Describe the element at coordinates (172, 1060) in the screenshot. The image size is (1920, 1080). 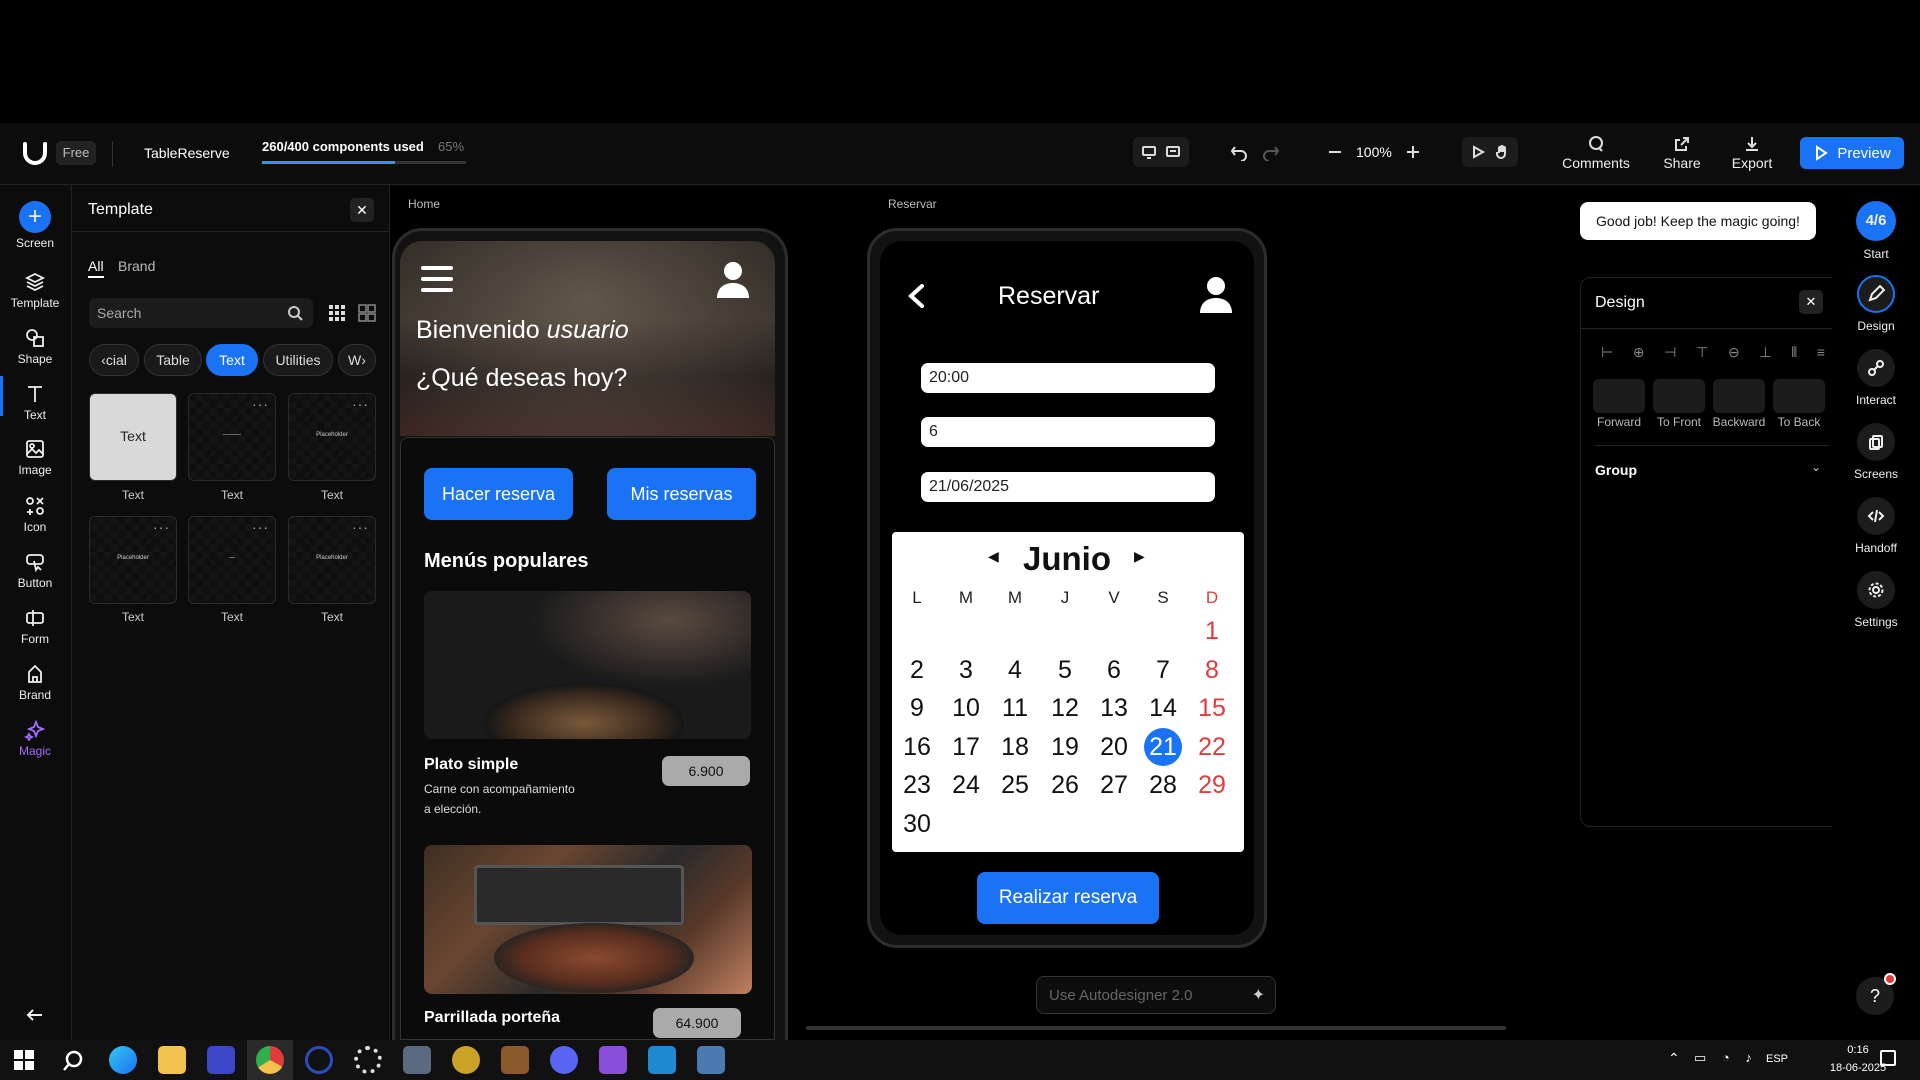
I see `file-explorer-icon` at that location.